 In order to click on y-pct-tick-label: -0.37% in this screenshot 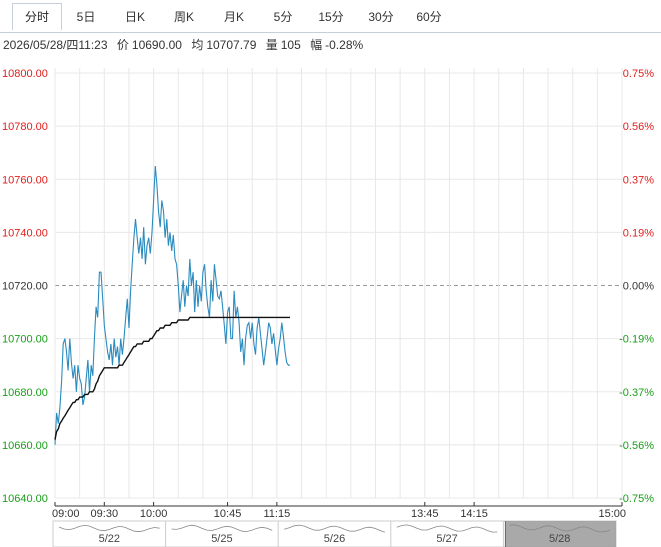, I will do `click(636, 393)`.